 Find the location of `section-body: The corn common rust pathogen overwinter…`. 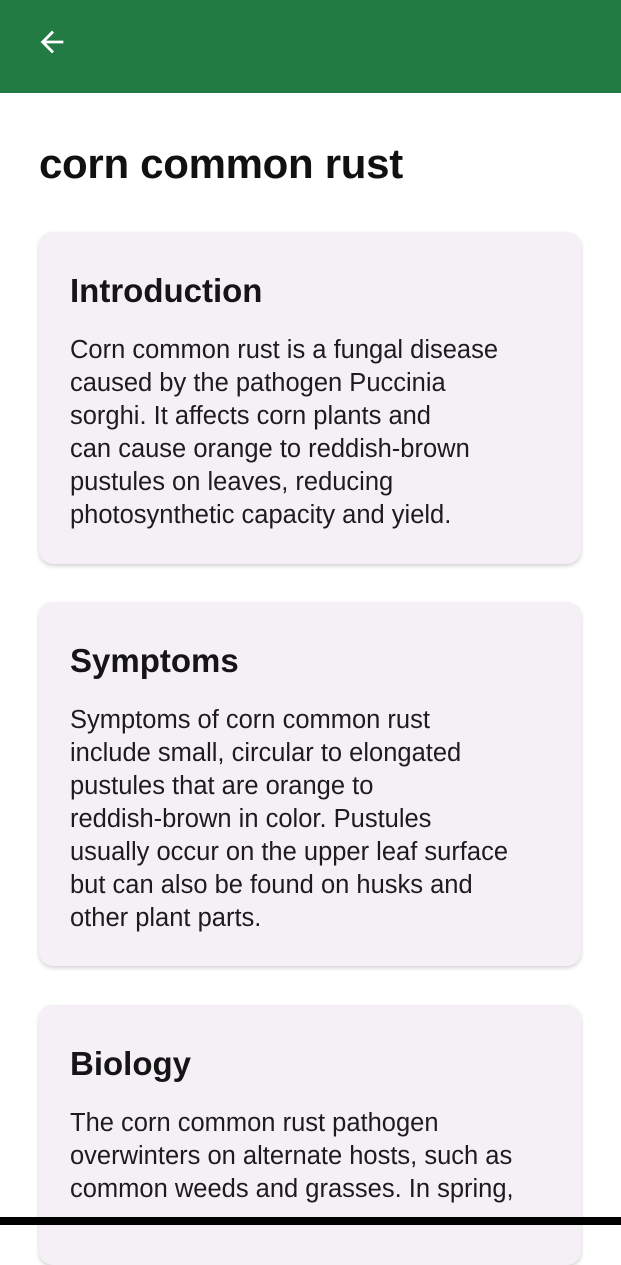

section-body: The corn common rust pathogen overwinter… is located at coordinates (292, 1156).